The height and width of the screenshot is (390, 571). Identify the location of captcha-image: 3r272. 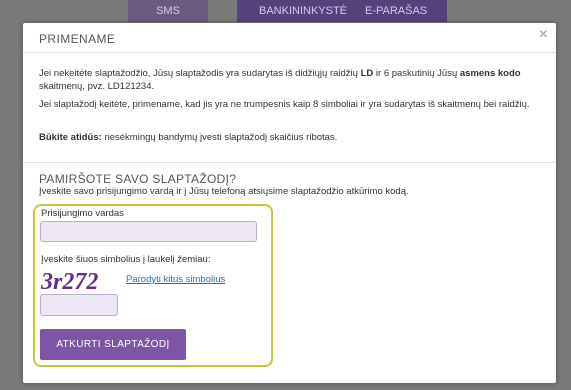
(69, 281).